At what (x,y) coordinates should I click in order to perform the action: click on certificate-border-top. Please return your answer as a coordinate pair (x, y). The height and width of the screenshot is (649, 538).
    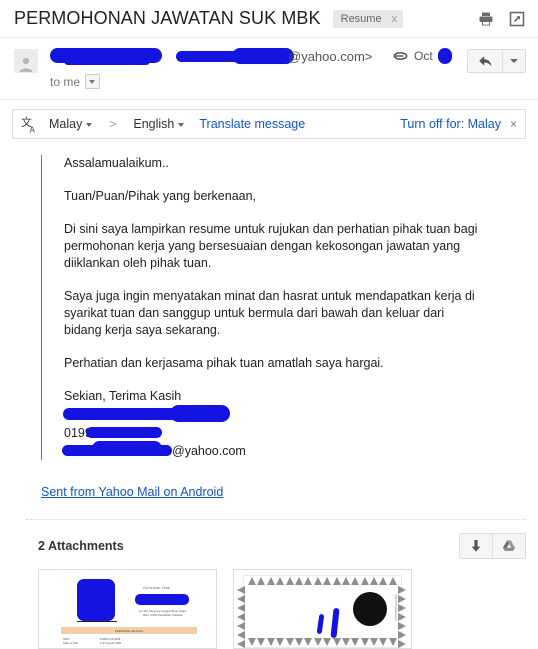
    Looking at the image, I should click on (322, 582).